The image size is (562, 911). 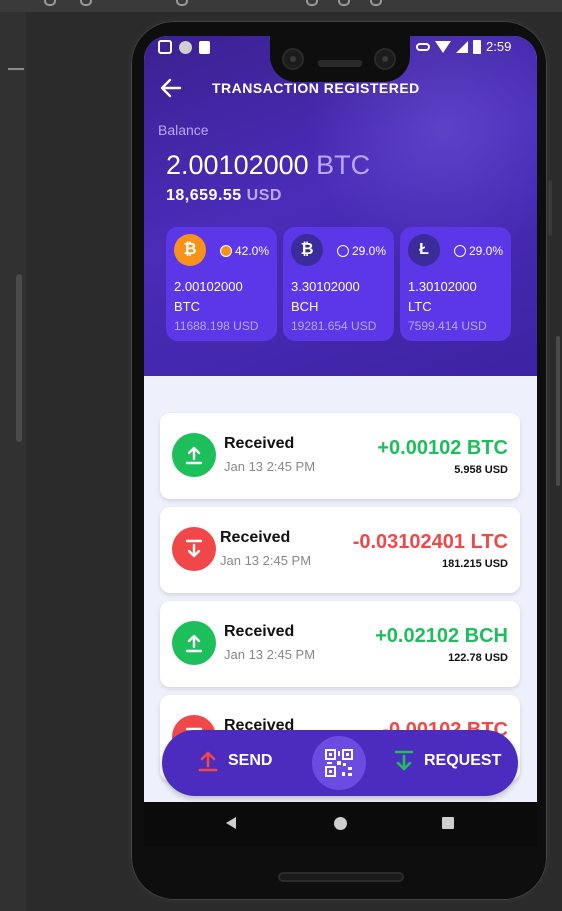 I want to click on send-label: SEND, so click(x=250, y=760).